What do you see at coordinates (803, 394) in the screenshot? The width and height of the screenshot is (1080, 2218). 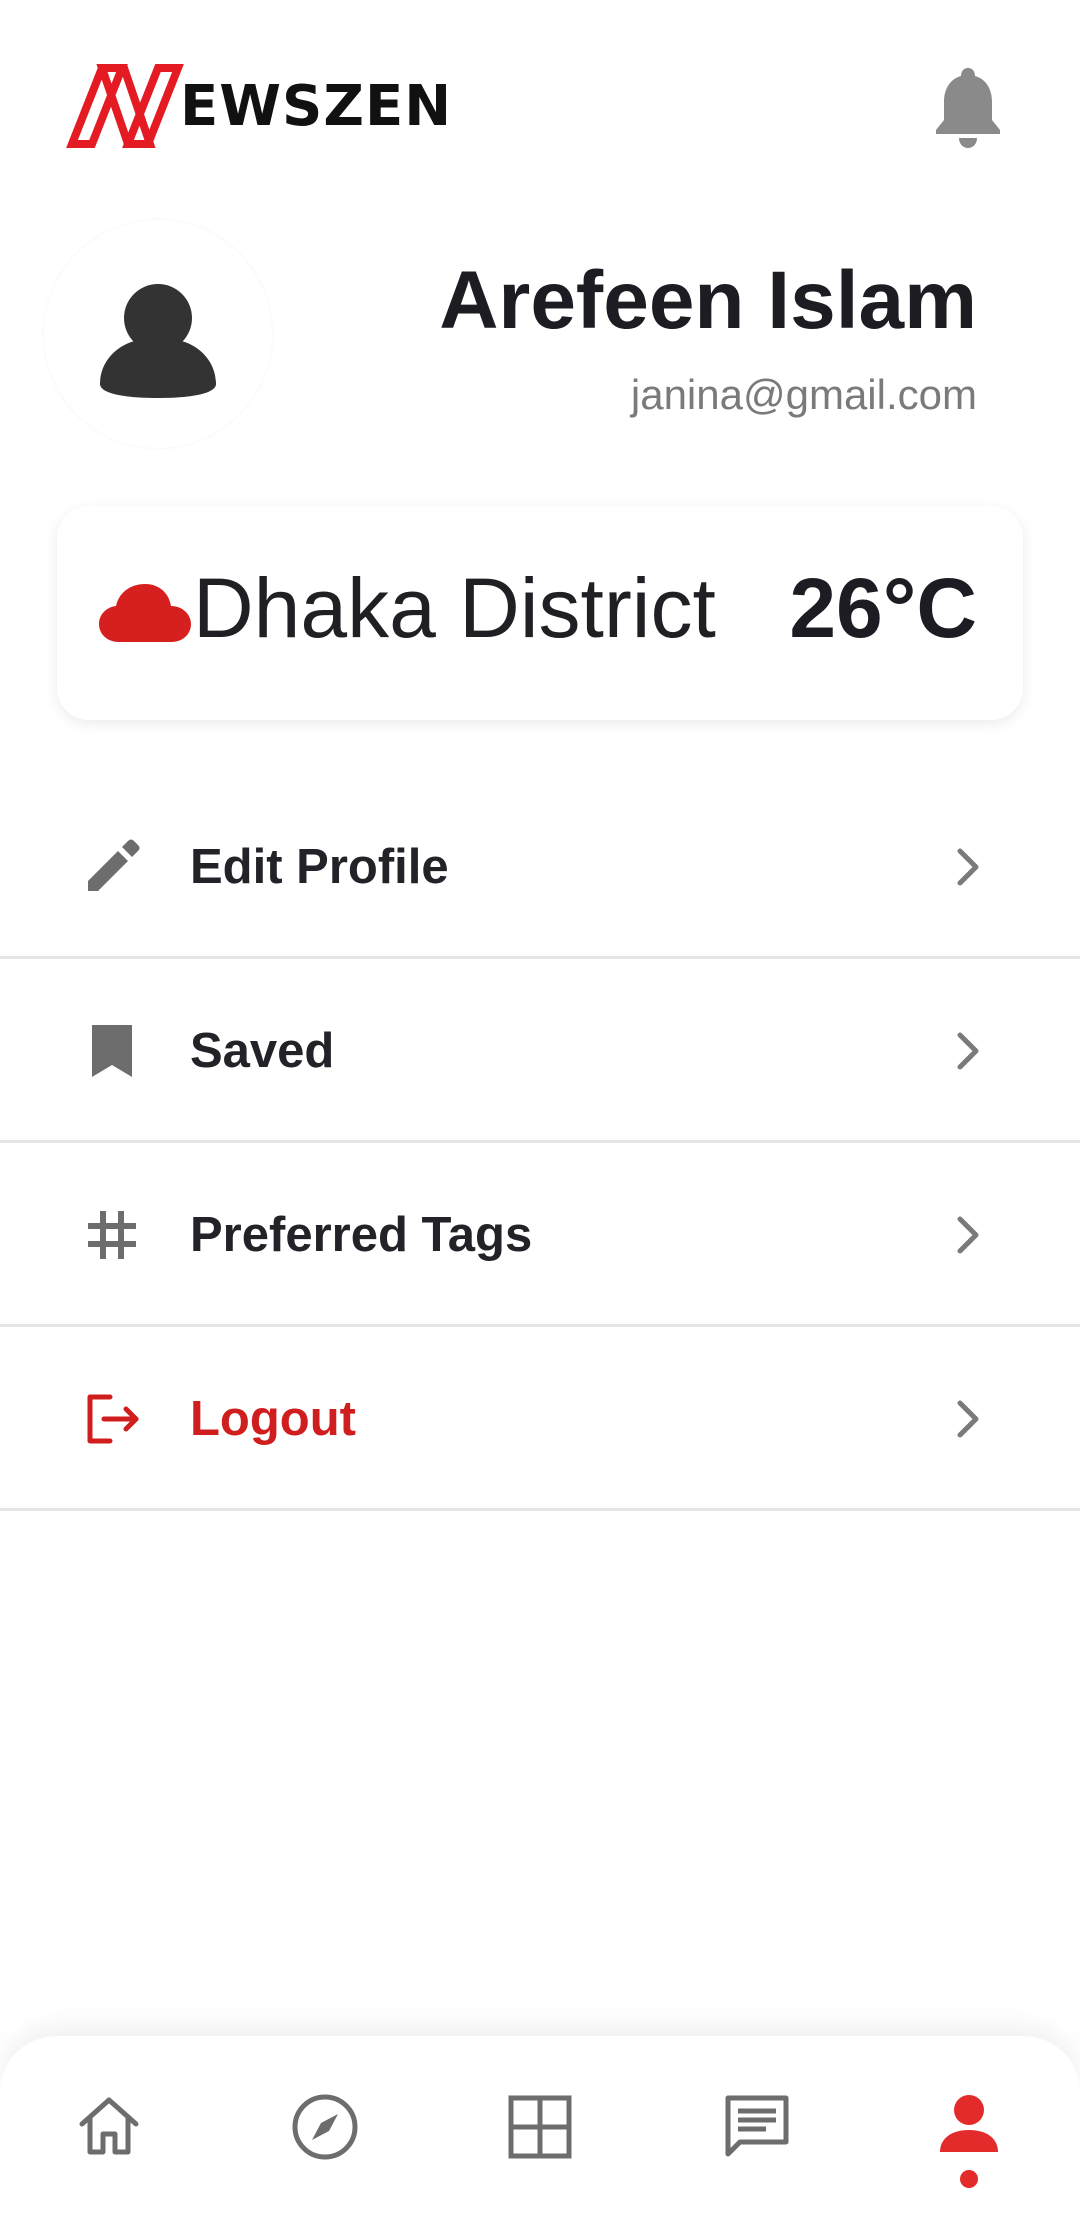 I see `user-email: janina@gmail.com` at bounding box center [803, 394].